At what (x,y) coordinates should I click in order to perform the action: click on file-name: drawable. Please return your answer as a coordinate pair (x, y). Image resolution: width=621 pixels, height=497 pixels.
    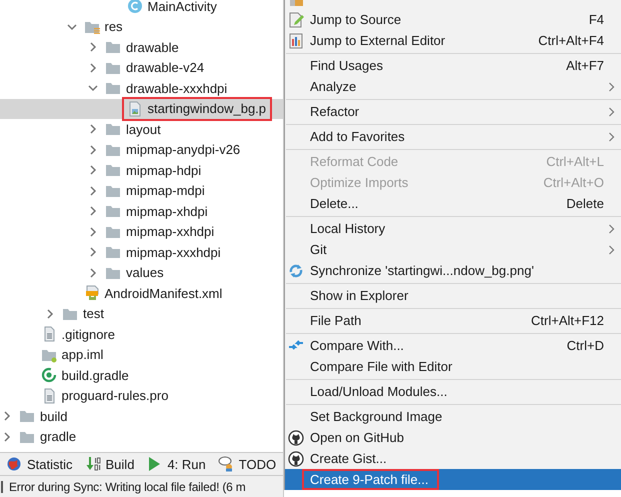
    Looking at the image, I should click on (152, 47).